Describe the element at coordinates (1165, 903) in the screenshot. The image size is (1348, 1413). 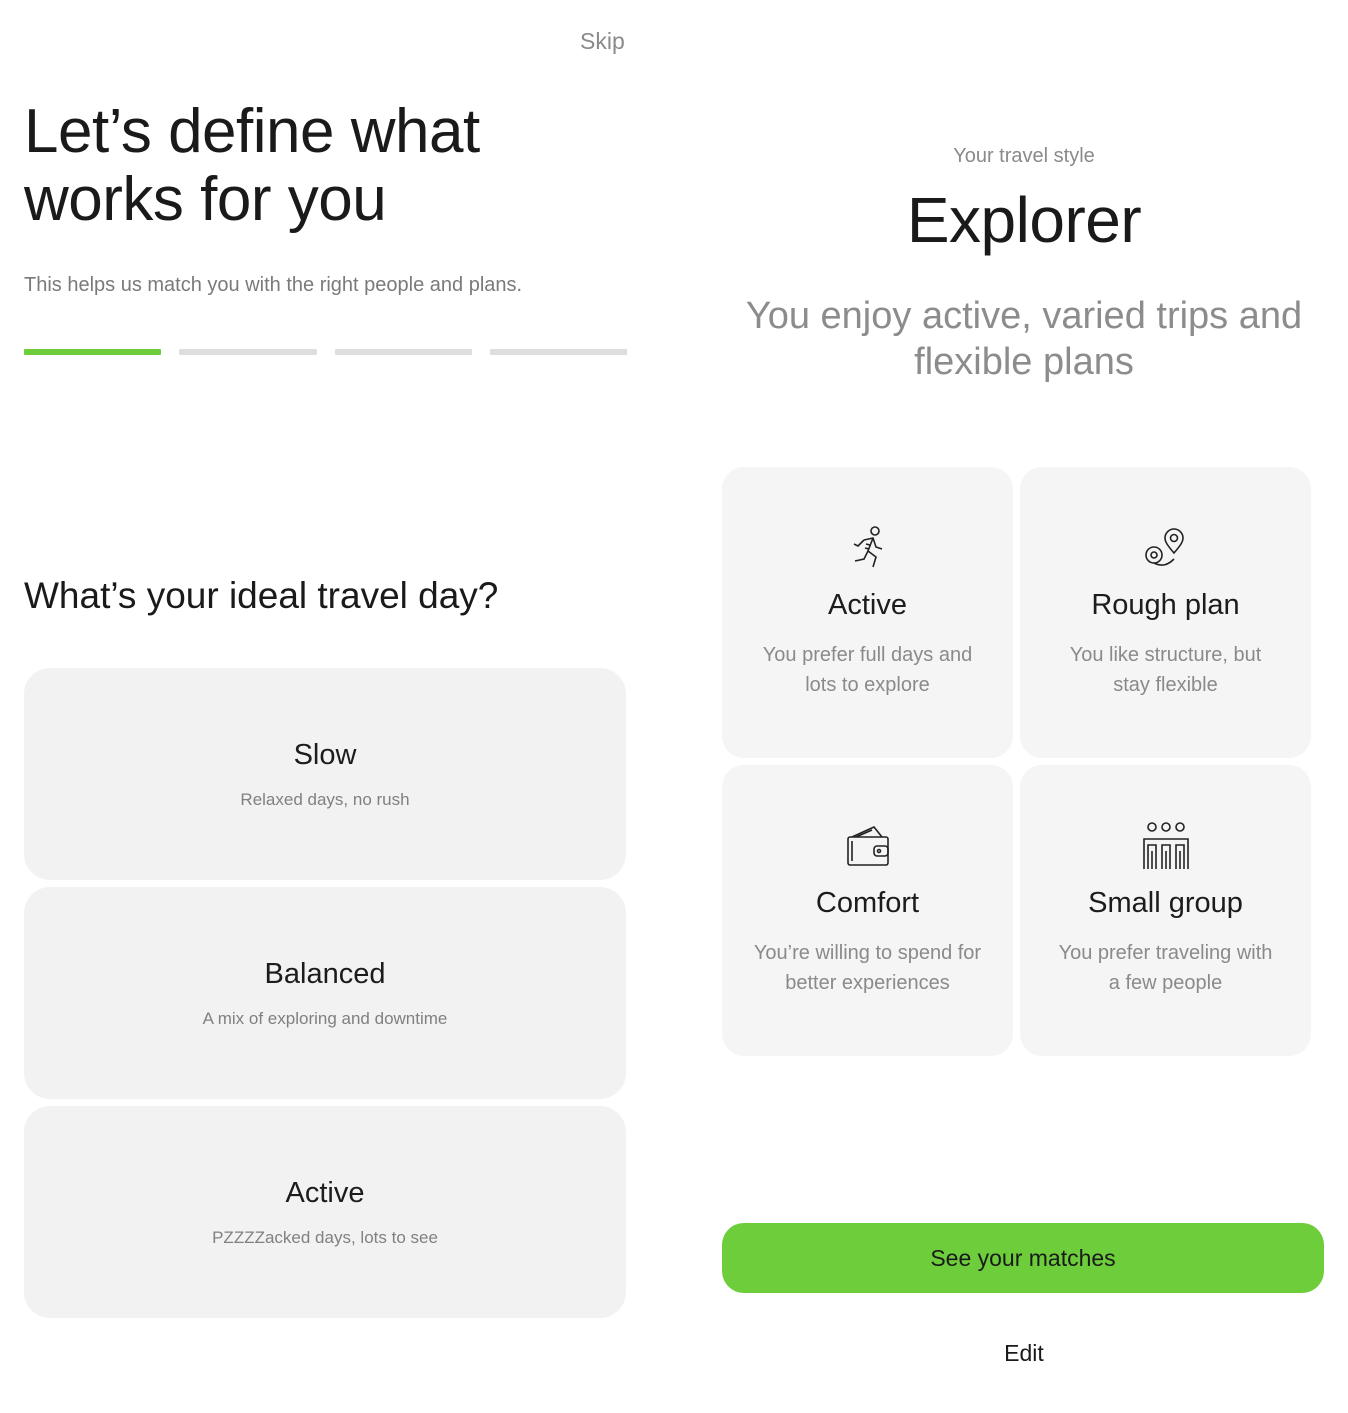
I see `trait-title: Small group` at that location.